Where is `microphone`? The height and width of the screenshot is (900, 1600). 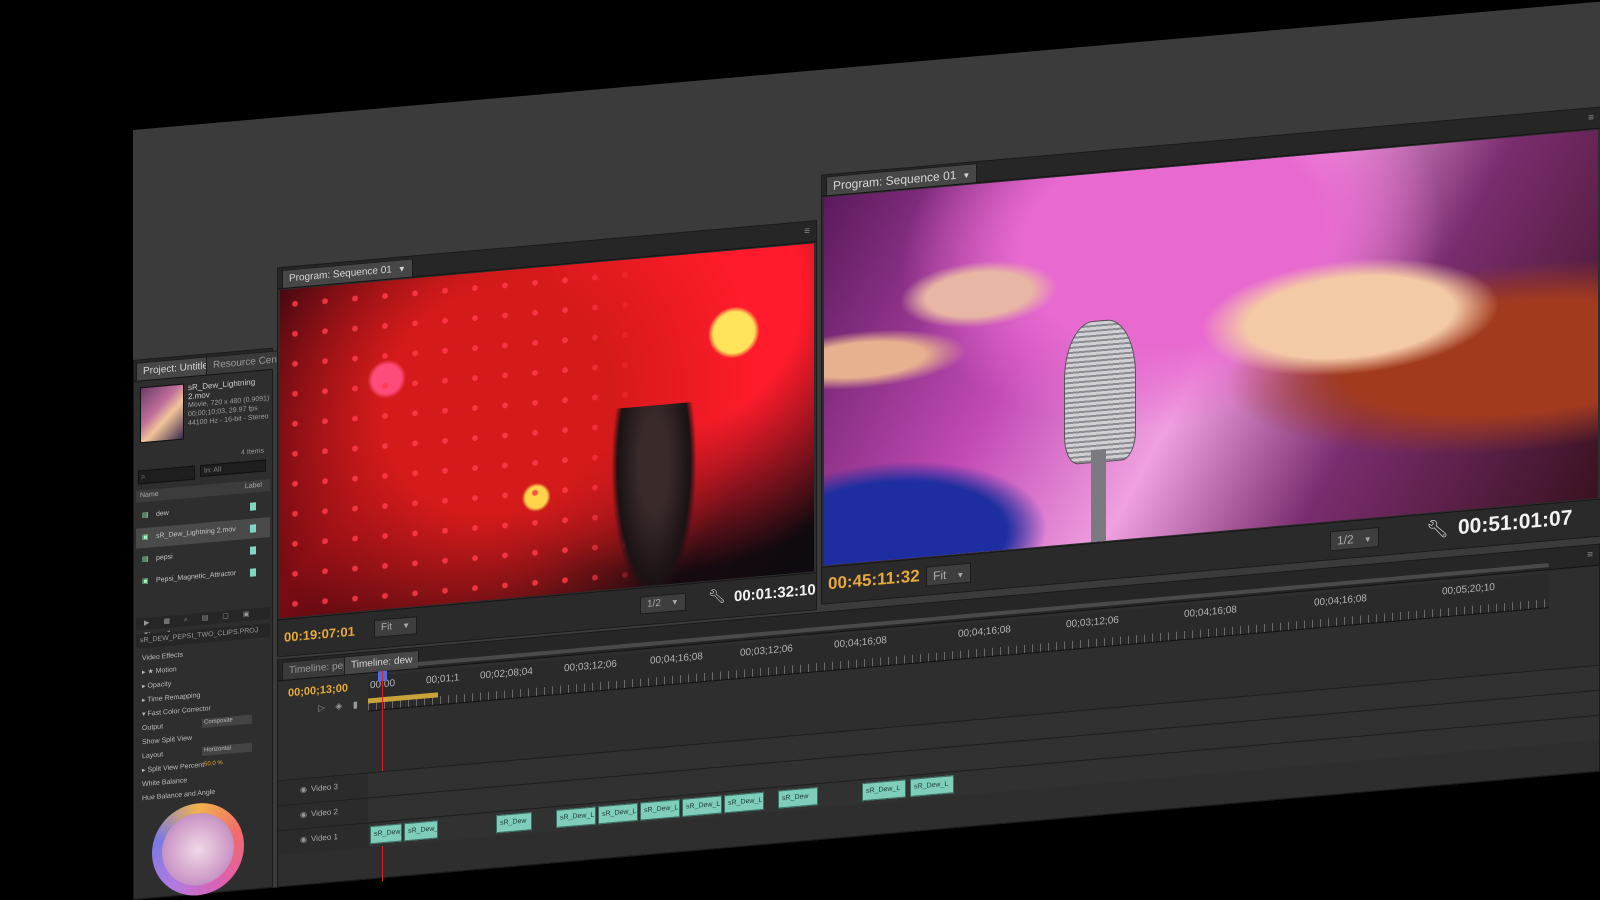 microphone is located at coordinates (1099, 391).